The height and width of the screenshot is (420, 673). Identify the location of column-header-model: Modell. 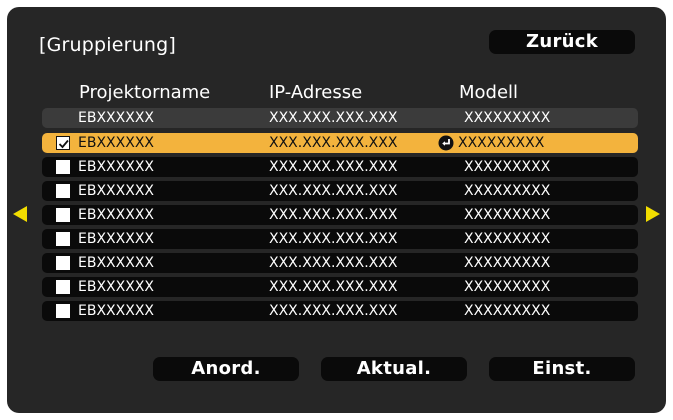
(489, 92).